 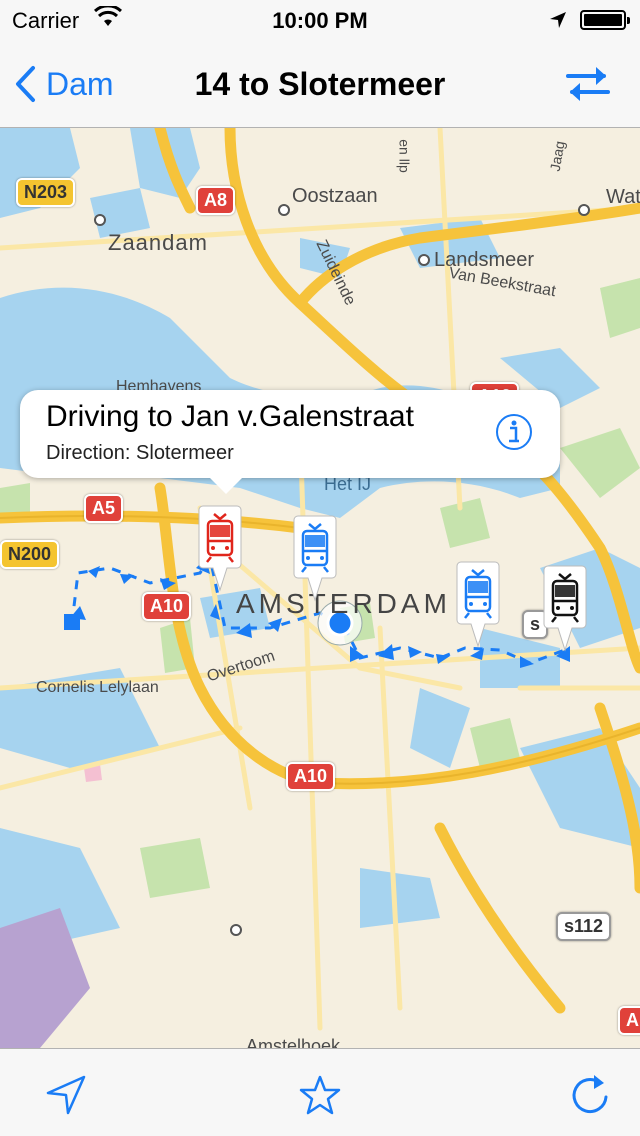 I want to click on shield-a10-south: A10, so click(x=311, y=776).